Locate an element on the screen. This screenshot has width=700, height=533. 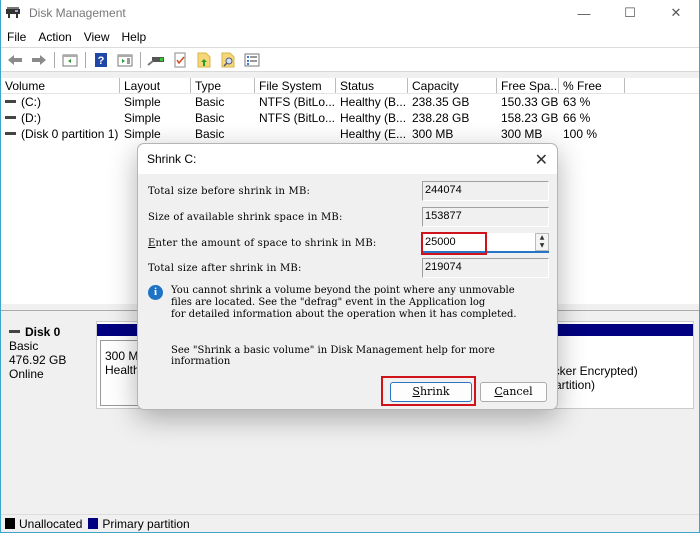
dialog-title: Shrink C: is located at coordinates (172, 159).